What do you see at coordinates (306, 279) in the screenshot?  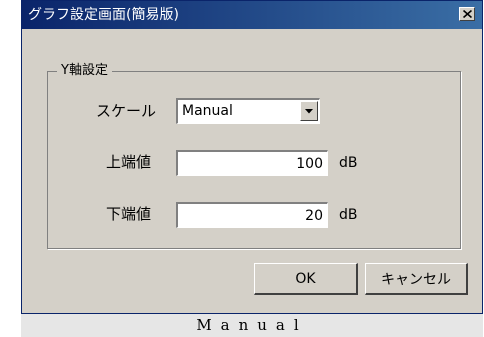 I see `ok-button: OK` at bounding box center [306, 279].